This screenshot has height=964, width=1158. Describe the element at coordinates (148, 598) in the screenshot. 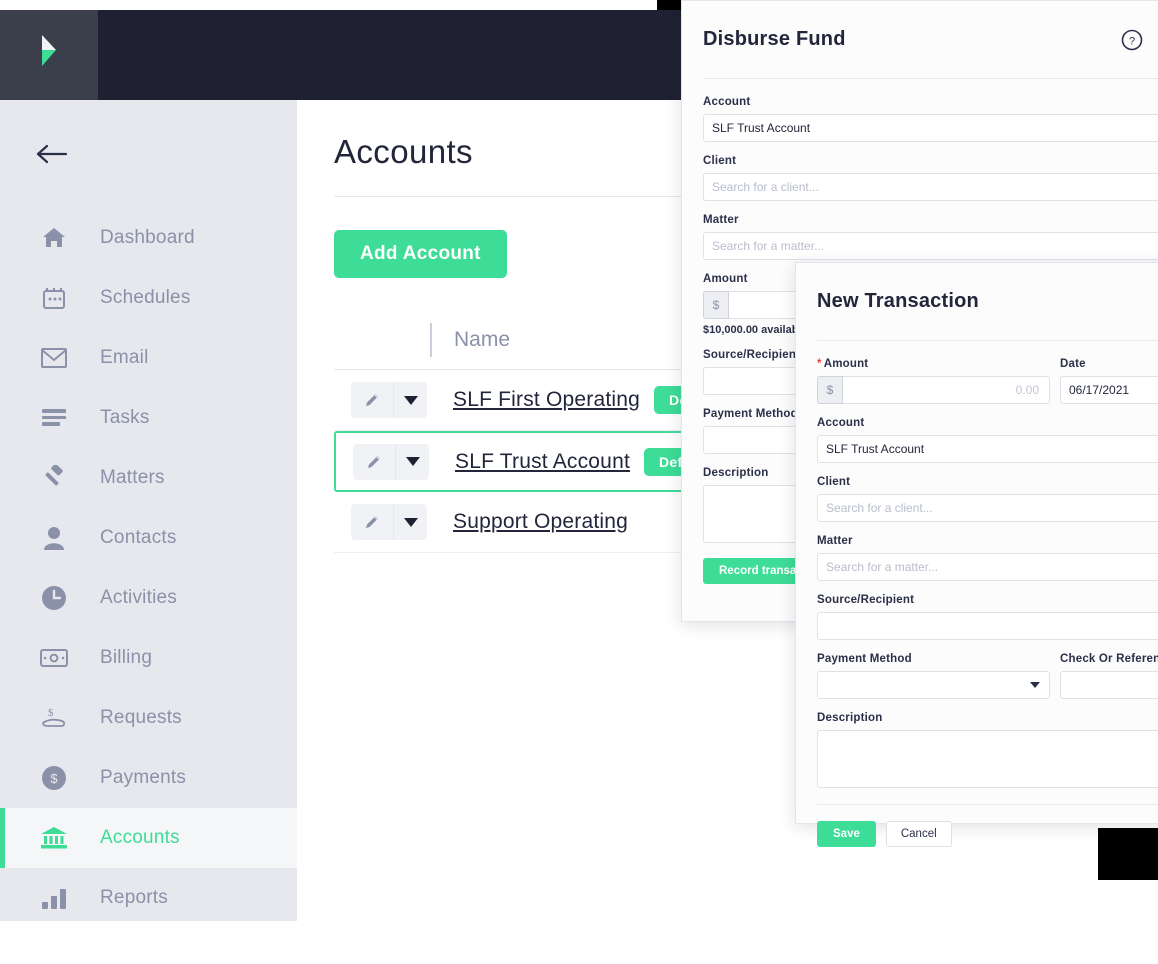

I see `sidebar-item-activities: Activities` at that location.